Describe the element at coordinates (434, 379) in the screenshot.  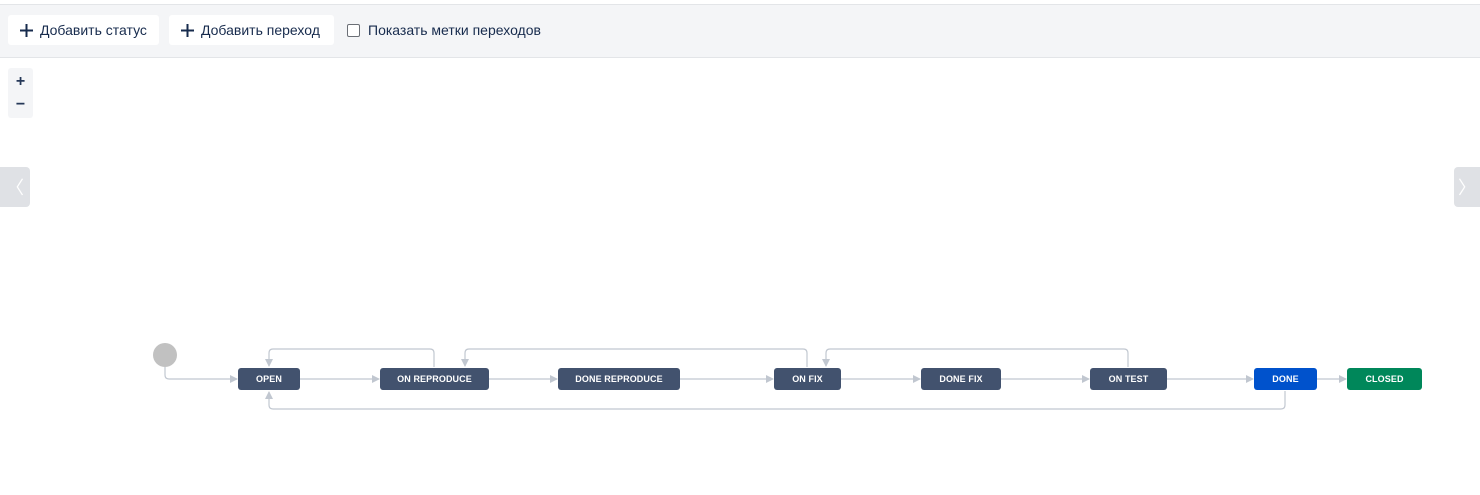
I see `status-on-reproduce: ON REPRODUCE` at that location.